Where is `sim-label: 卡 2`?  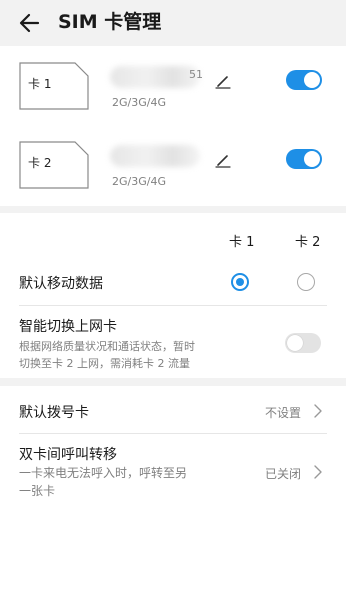 sim-label: 卡 2 is located at coordinates (40, 163).